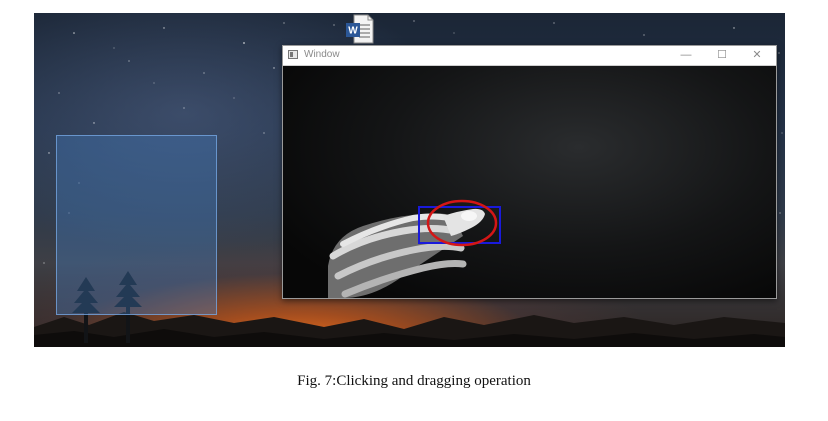 Image resolution: width=828 pixels, height=421 pixels. Describe the element at coordinates (353, 31) in the screenshot. I see `svg-text: W` at that location.